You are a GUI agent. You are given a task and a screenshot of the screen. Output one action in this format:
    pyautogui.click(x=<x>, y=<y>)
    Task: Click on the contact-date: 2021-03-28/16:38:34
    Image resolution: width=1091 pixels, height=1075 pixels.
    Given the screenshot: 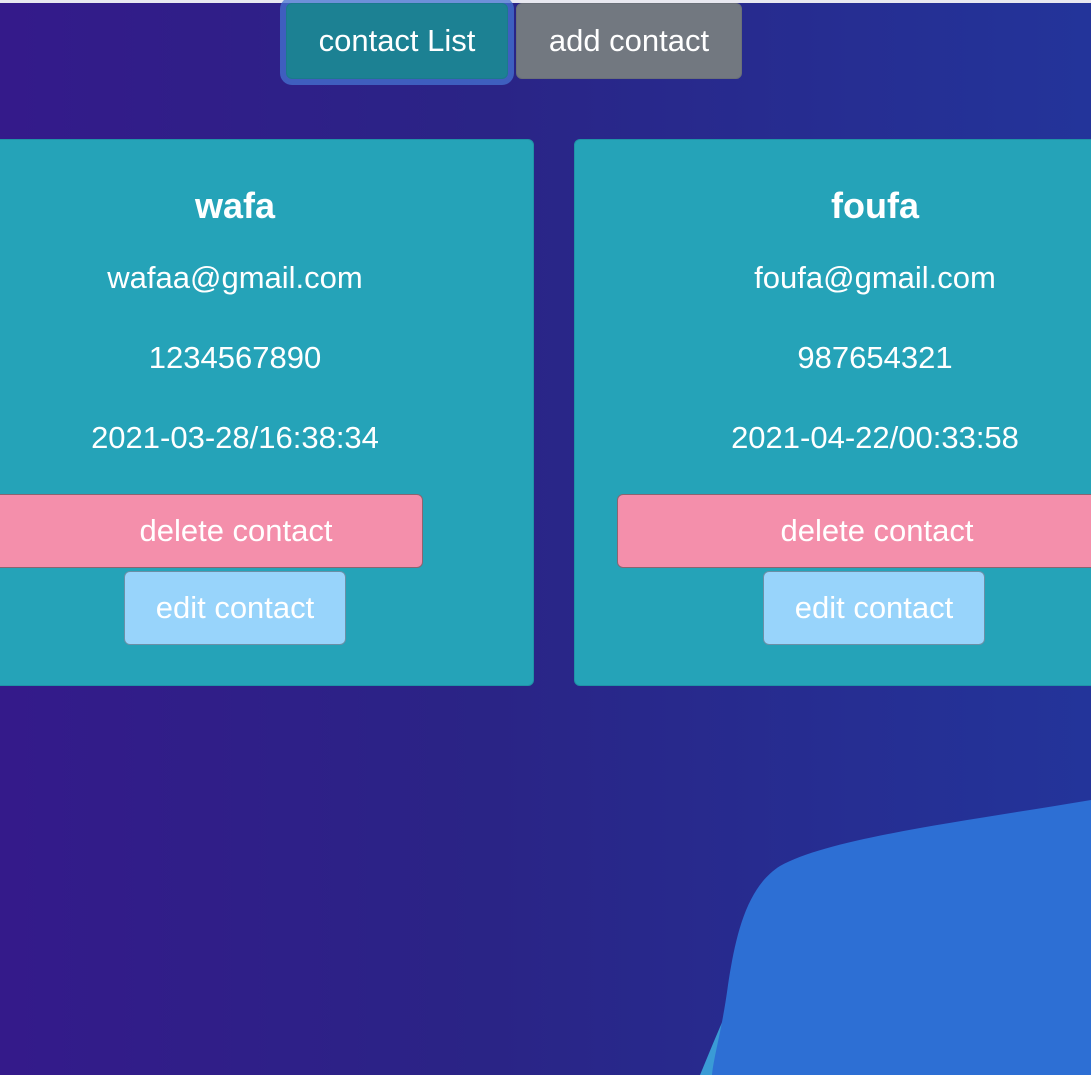 What is the action you would take?
    pyautogui.click(x=235, y=437)
    